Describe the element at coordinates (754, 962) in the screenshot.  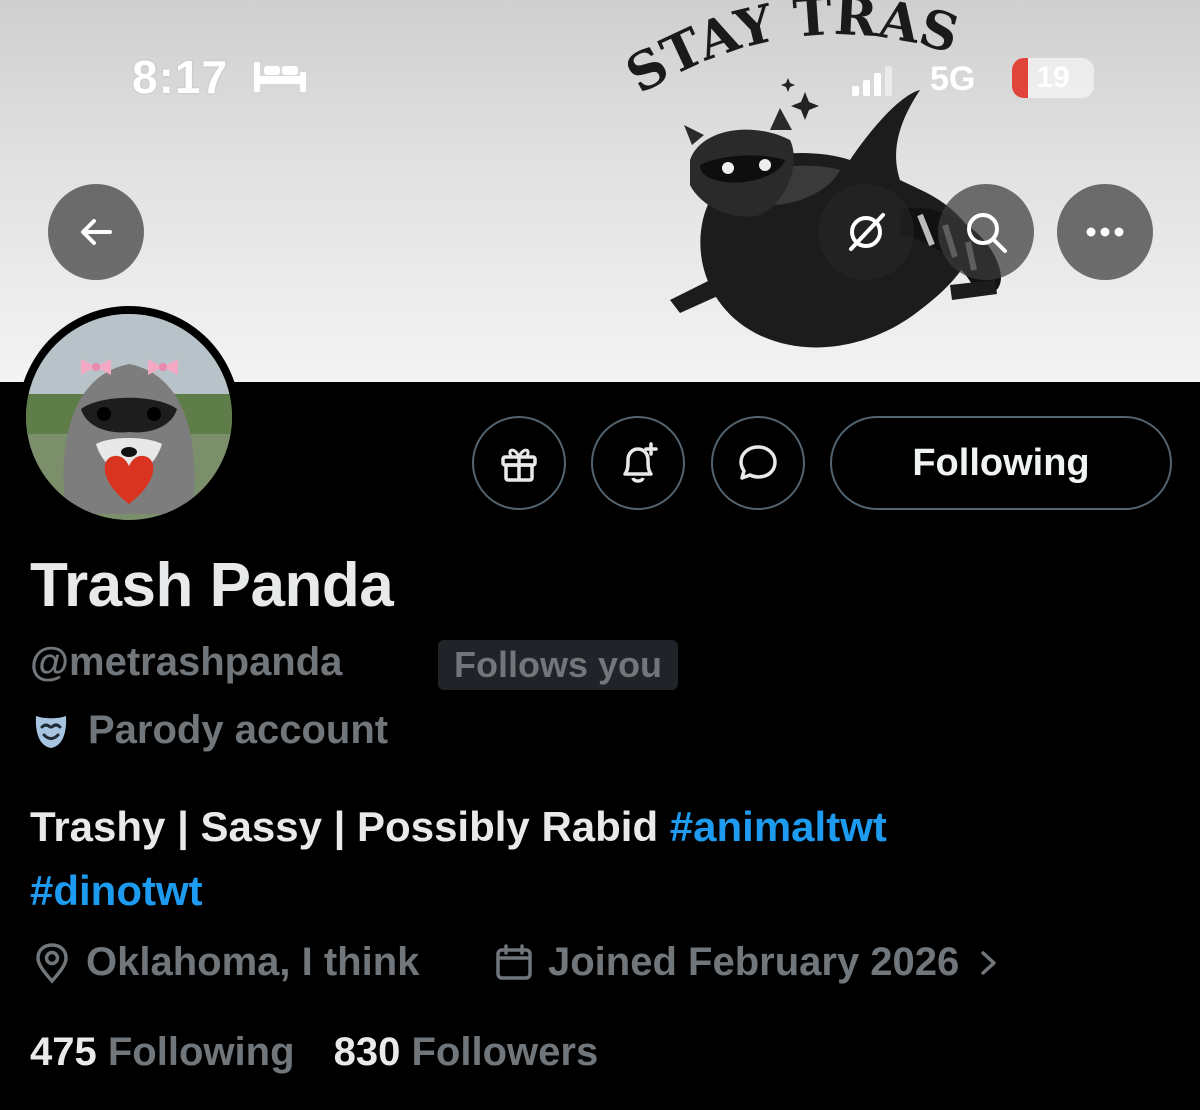
I see `joined-text: Joined February 2026` at that location.